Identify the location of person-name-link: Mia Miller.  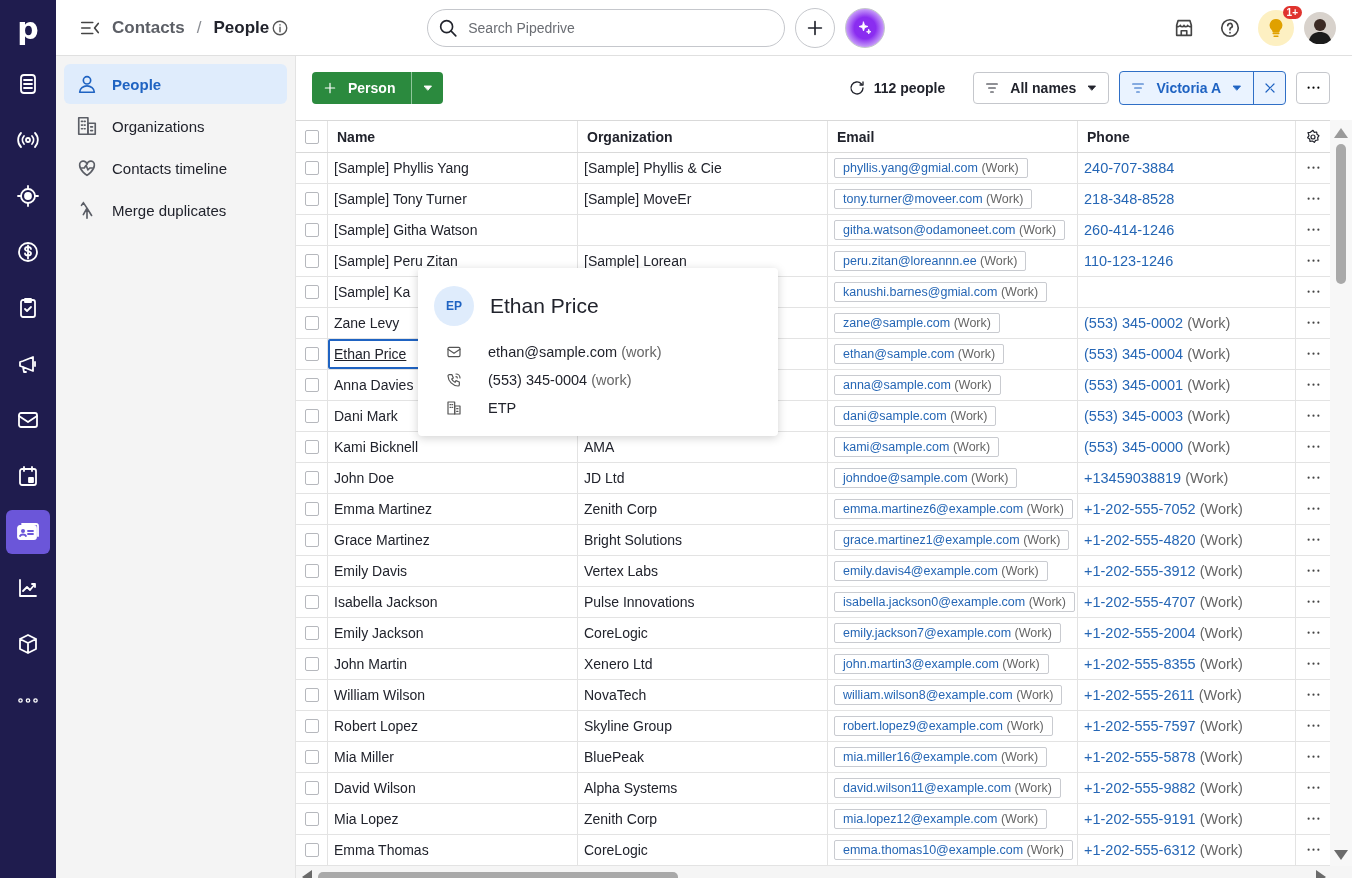
(364, 757).